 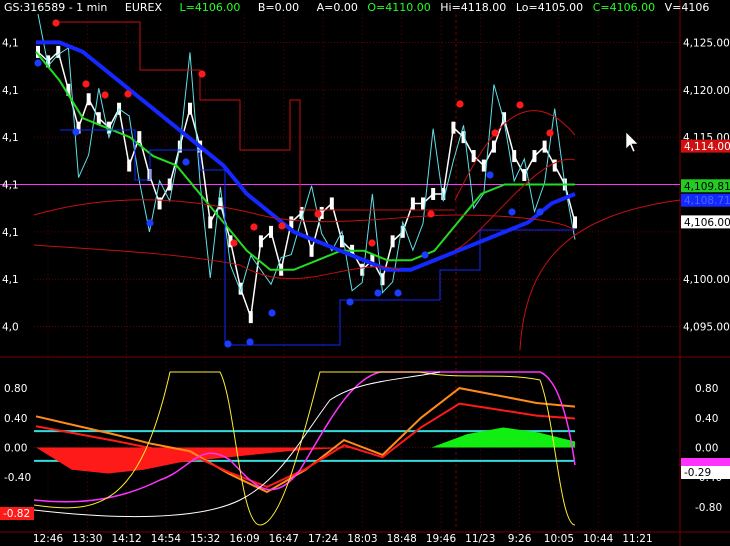 What do you see at coordinates (707, 187) in the screenshot?
I see `price-badge-label: 4,109.81` at bounding box center [707, 187].